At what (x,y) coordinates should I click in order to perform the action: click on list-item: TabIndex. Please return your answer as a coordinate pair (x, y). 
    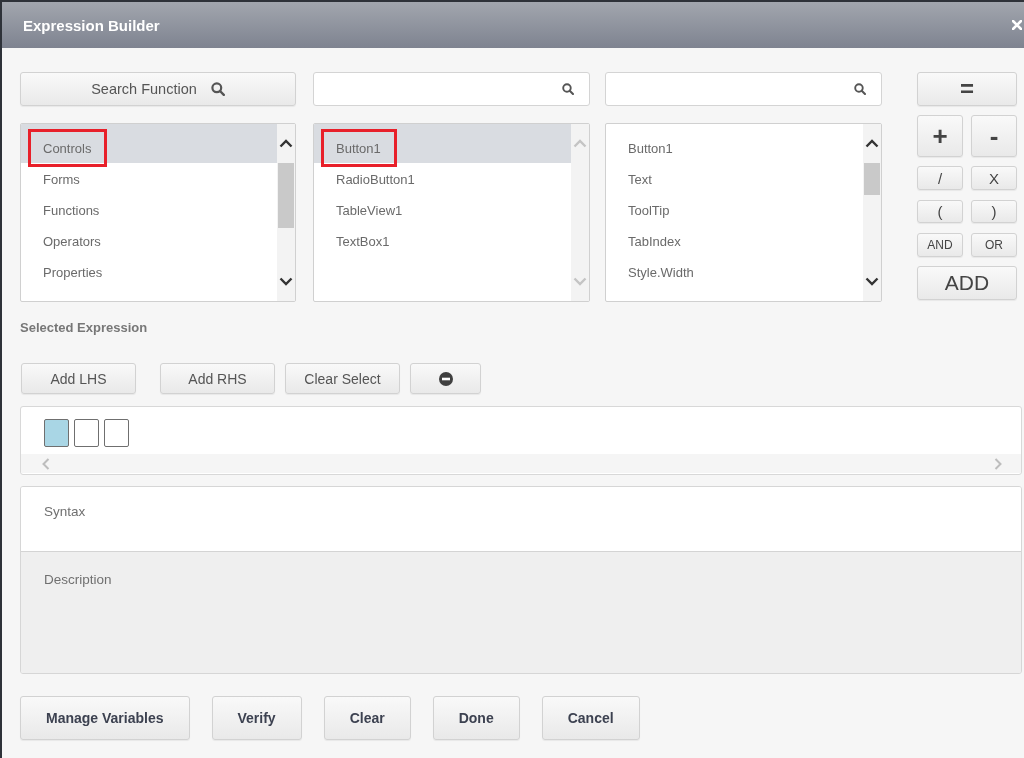
    Looking at the image, I should click on (734, 240).